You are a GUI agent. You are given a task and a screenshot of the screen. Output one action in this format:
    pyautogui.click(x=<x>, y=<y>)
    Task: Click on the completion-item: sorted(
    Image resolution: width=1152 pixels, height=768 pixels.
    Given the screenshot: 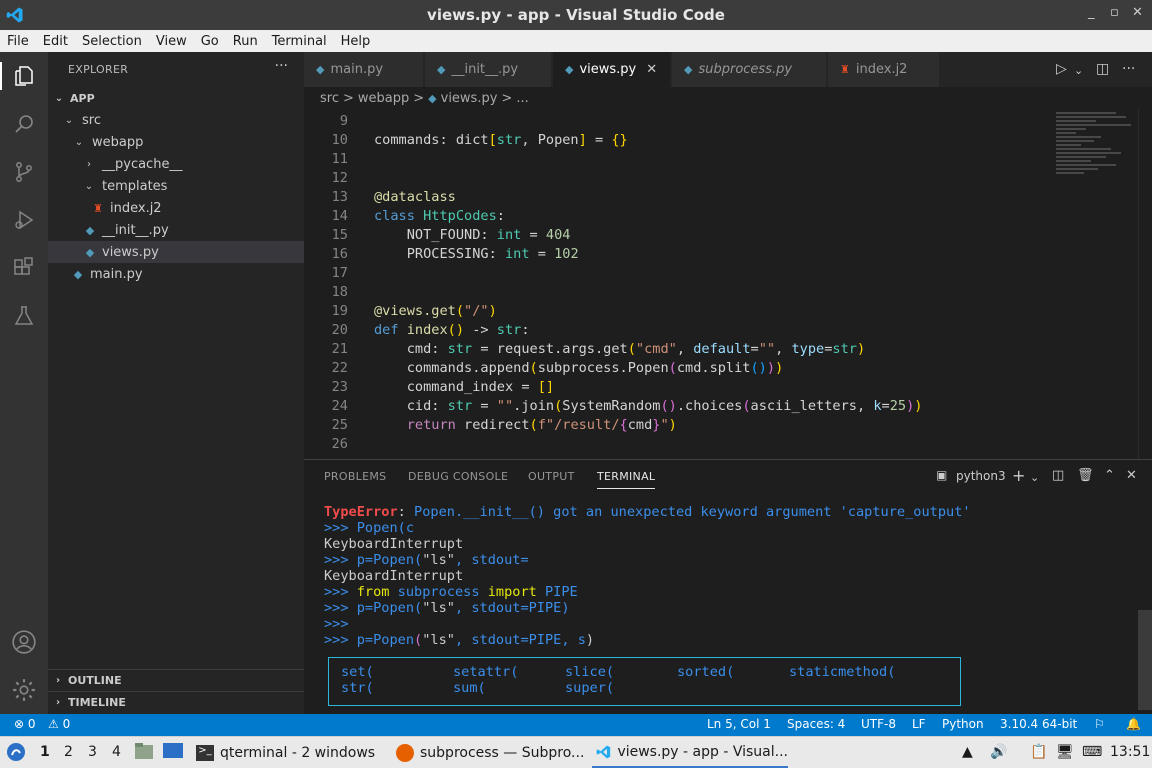 What is the action you would take?
    pyautogui.click(x=705, y=672)
    